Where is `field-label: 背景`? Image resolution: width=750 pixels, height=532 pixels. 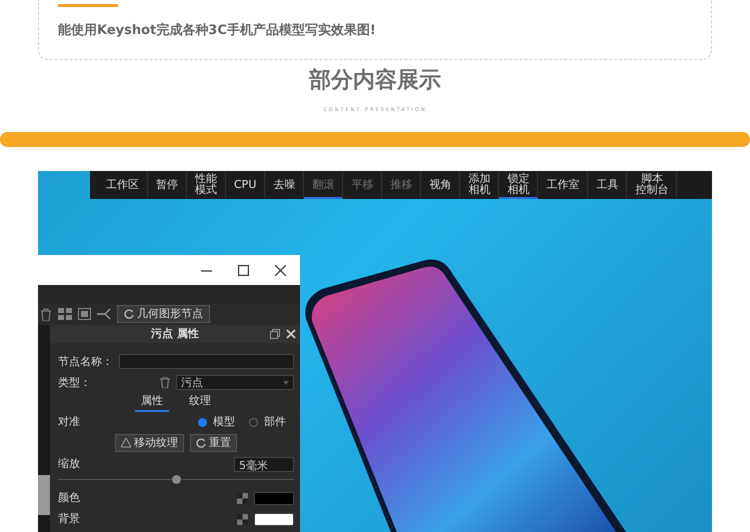
field-label: 背景 is located at coordinates (69, 519).